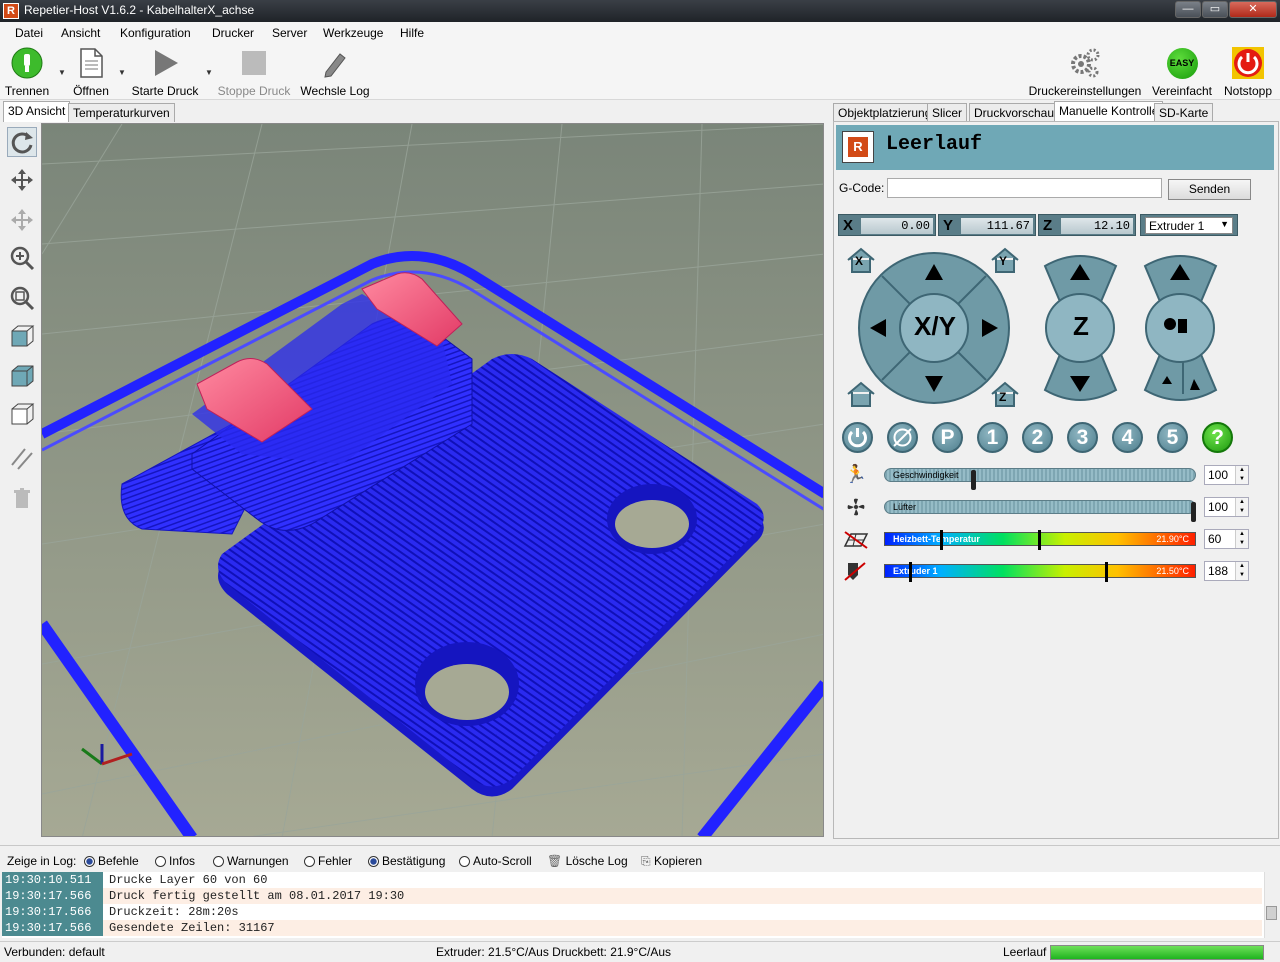 The width and height of the screenshot is (1280, 962). I want to click on stop-icon, so click(254, 63).